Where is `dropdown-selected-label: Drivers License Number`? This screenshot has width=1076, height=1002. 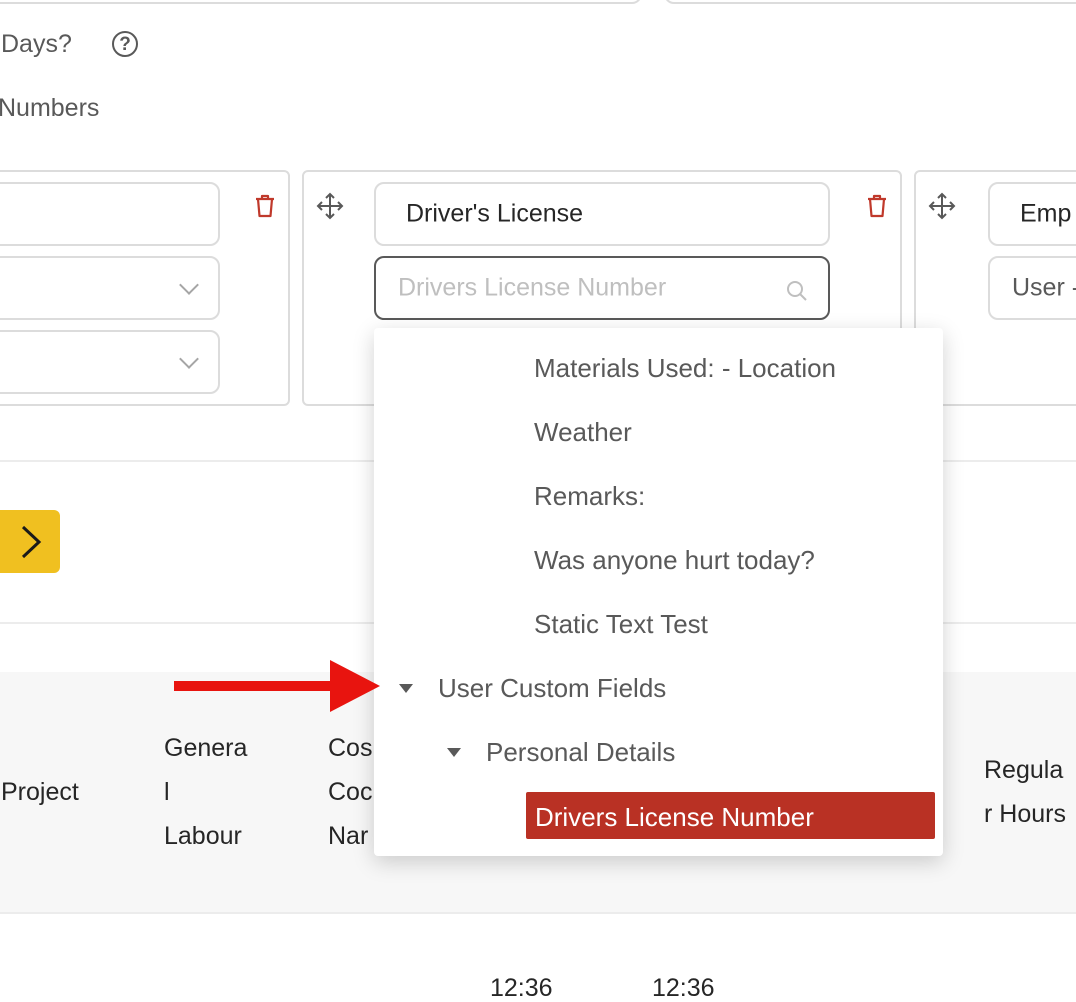 dropdown-selected-label: Drivers License Number is located at coordinates (674, 817).